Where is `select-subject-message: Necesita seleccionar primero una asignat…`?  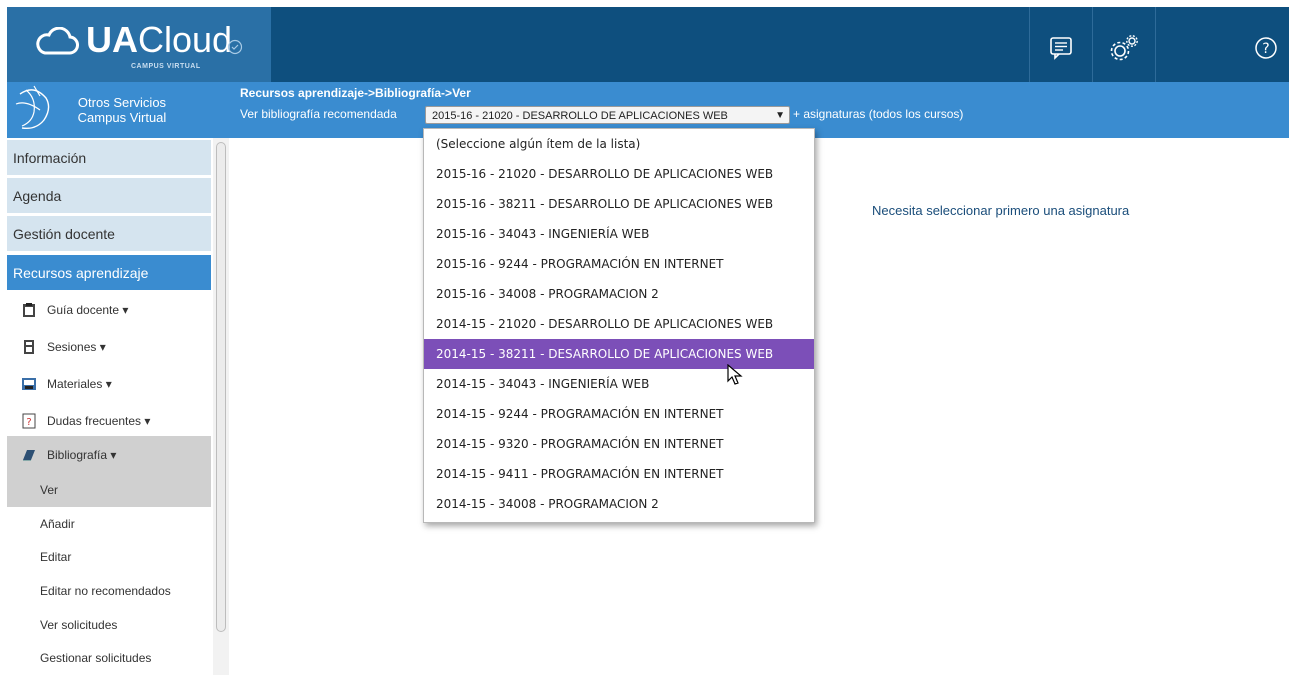 select-subject-message: Necesita seleccionar primero una asignat… is located at coordinates (1001, 210).